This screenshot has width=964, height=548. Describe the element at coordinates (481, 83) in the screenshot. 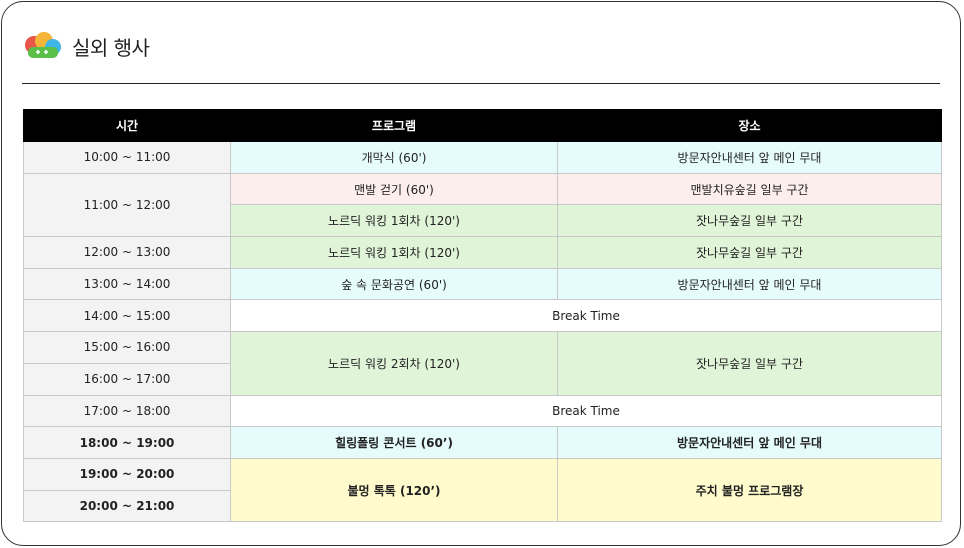

I see `title-divider` at that location.